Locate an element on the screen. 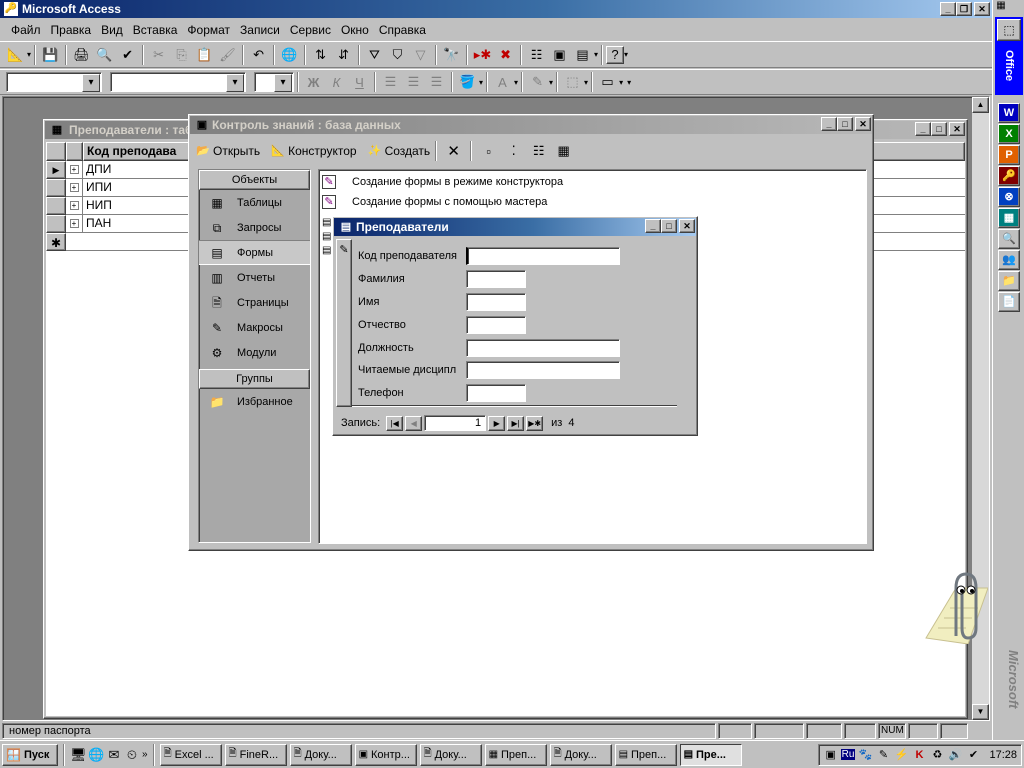  tray-icon-3: ⚡ is located at coordinates (901, 755).